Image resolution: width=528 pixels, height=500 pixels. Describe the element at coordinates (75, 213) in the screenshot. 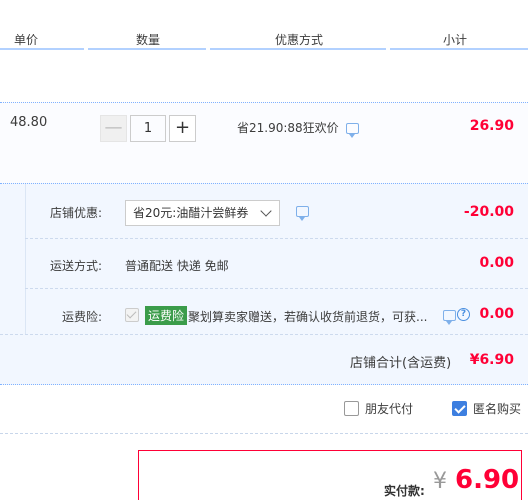

I see `shop-coupon-label: 店铺优惠:` at that location.